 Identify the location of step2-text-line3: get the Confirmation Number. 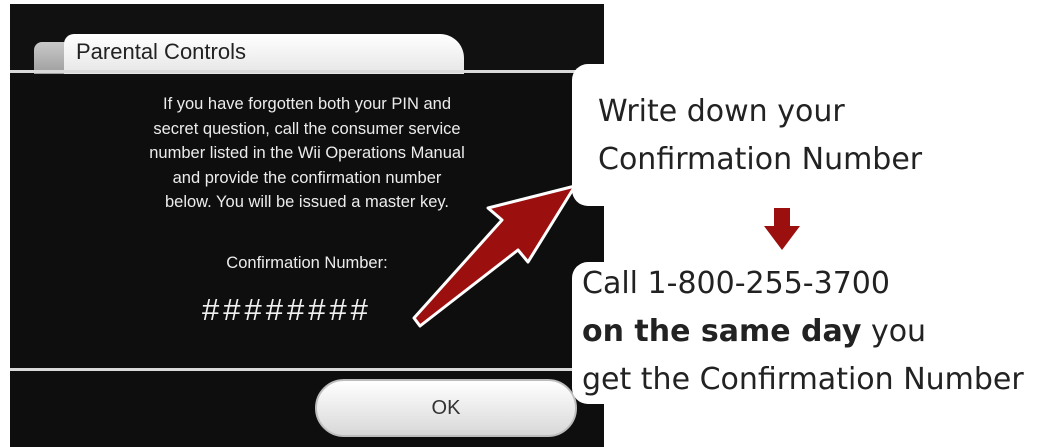
(803, 379).